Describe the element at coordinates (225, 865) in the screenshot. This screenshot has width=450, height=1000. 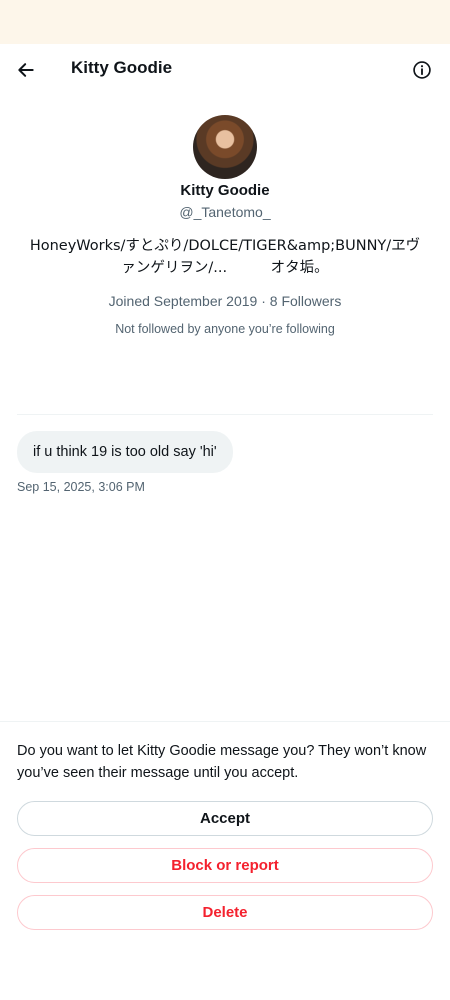
I see `block-or-report-button: Block or report` at that location.